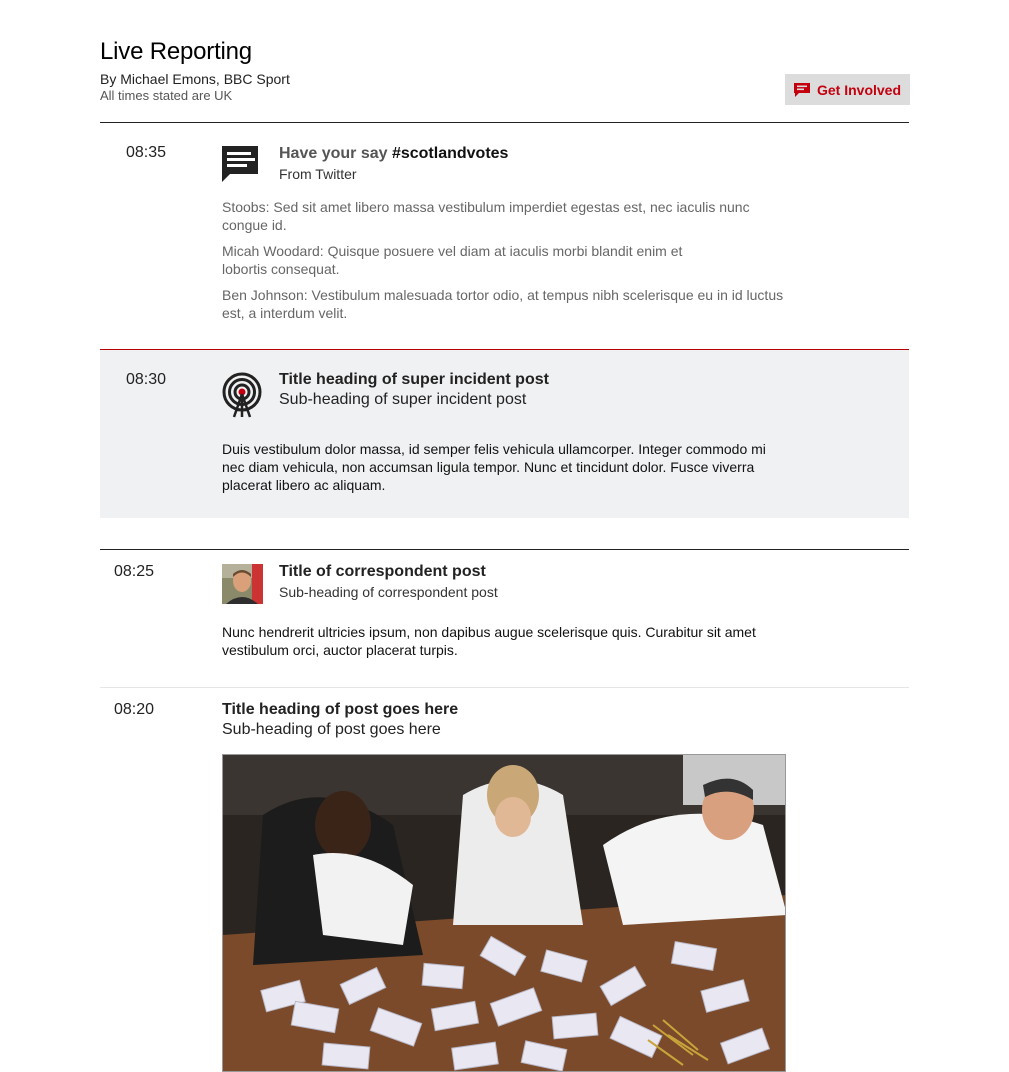 Image resolution: width=1009 pixels, height=1072 pixels. What do you see at coordinates (331, 729) in the screenshot?
I see `post-subtitle: Sub-heading of post goes here` at bounding box center [331, 729].